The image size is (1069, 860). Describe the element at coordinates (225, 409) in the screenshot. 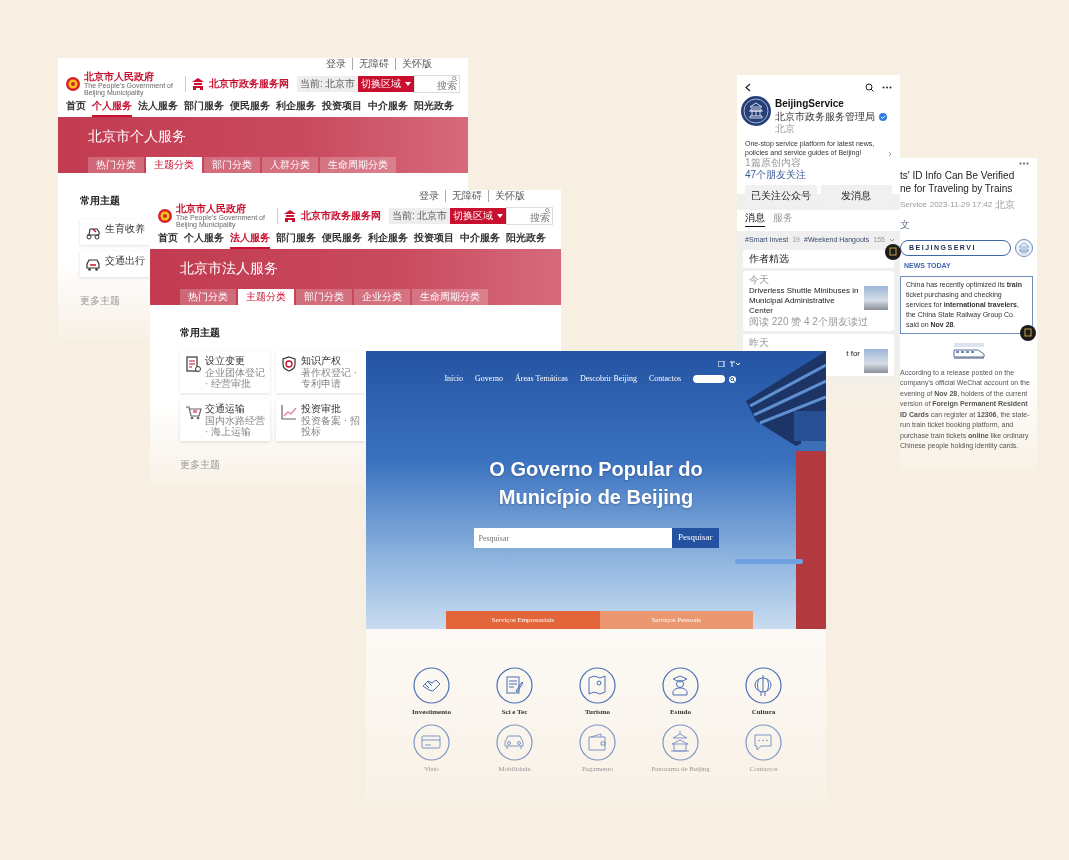

I see `topic-title: 交通运输` at that location.